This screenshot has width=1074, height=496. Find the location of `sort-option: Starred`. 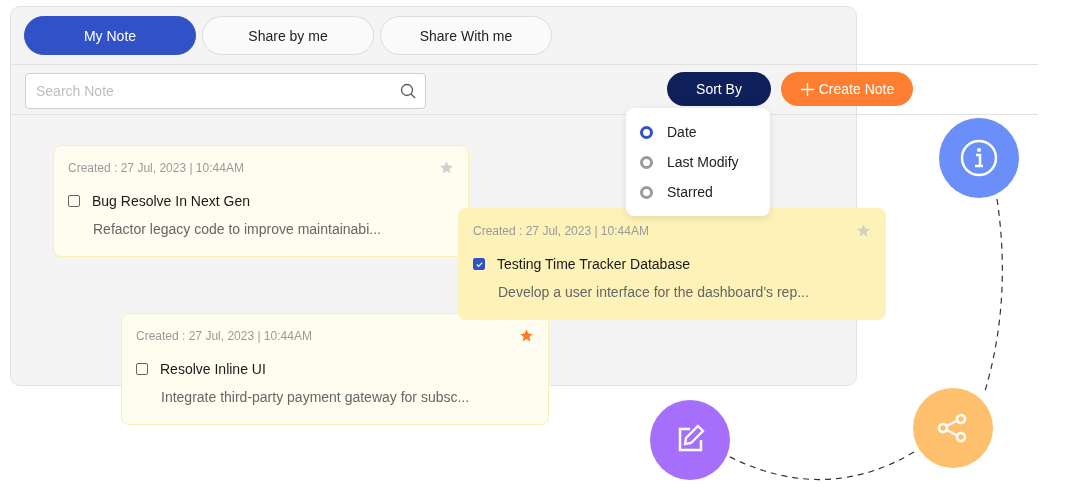

sort-option: Starred is located at coordinates (698, 192).